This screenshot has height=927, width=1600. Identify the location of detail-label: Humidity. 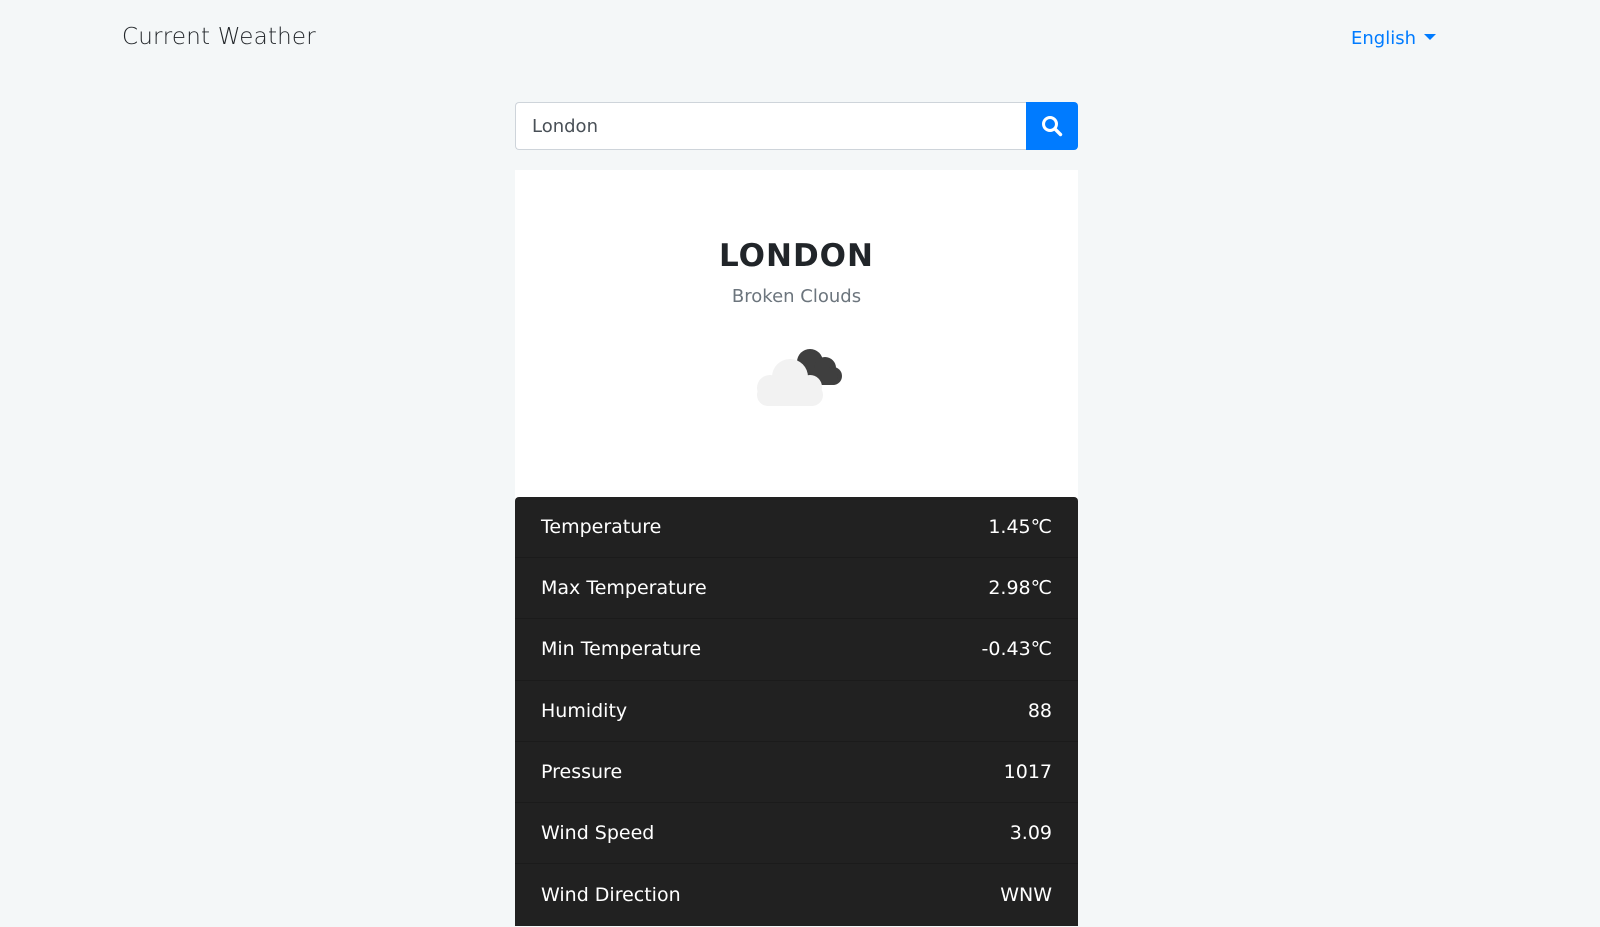
(584, 710).